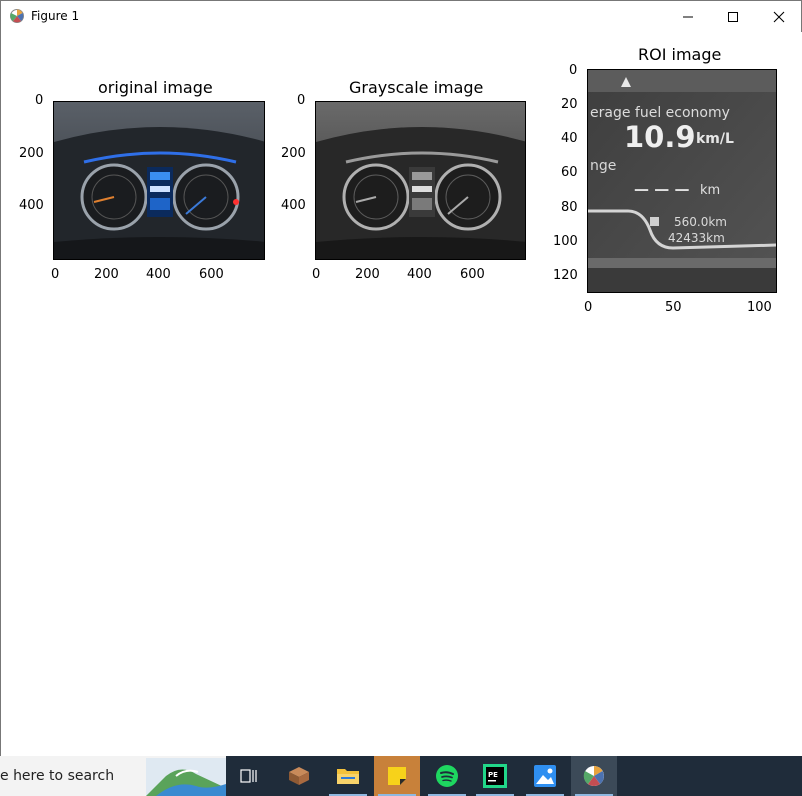 This screenshot has height=796, width=802. I want to click on x-tick-label: 100, so click(759, 307).